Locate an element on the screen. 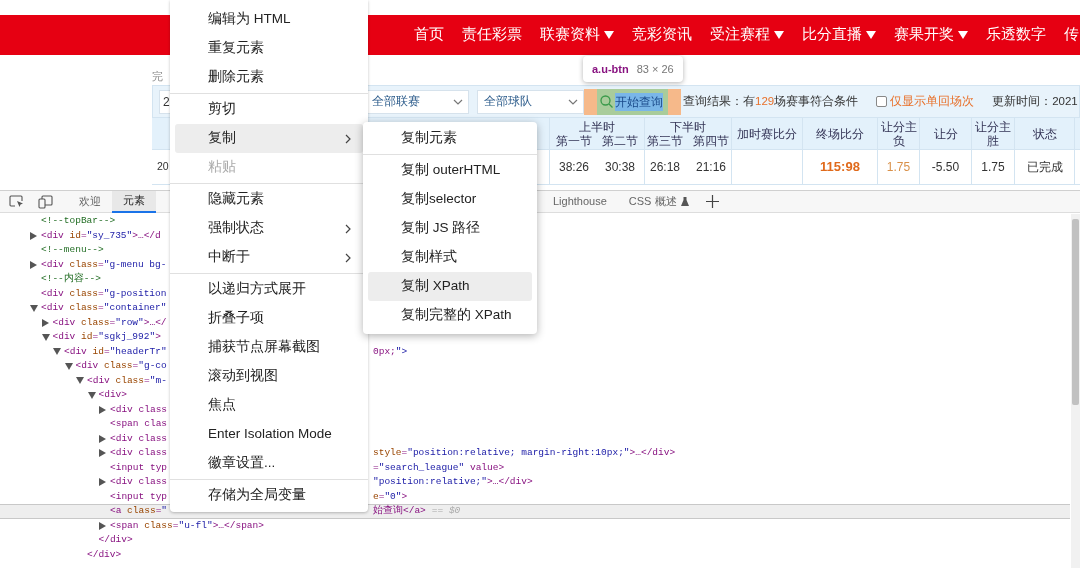  checkbox is located at coordinates (882, 101).